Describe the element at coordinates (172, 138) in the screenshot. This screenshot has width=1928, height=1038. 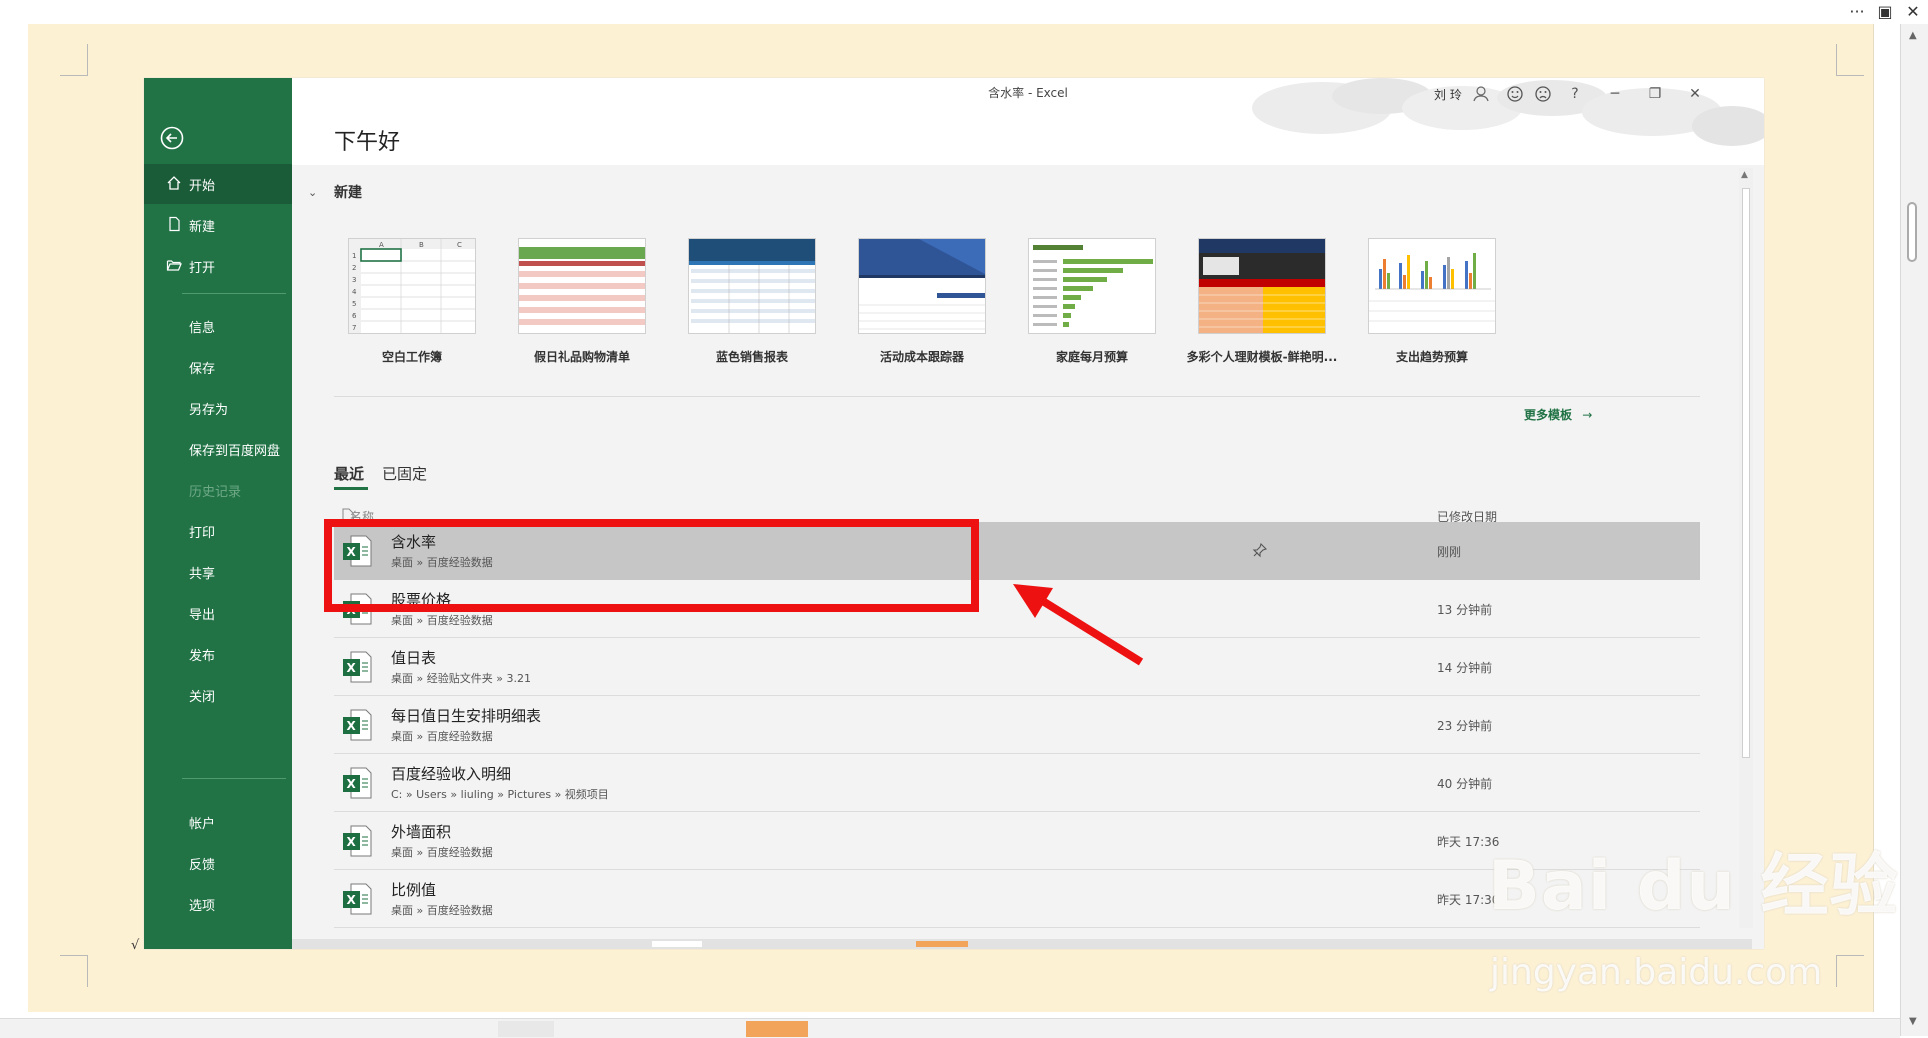
I see `back-arrow-icon` at that location.